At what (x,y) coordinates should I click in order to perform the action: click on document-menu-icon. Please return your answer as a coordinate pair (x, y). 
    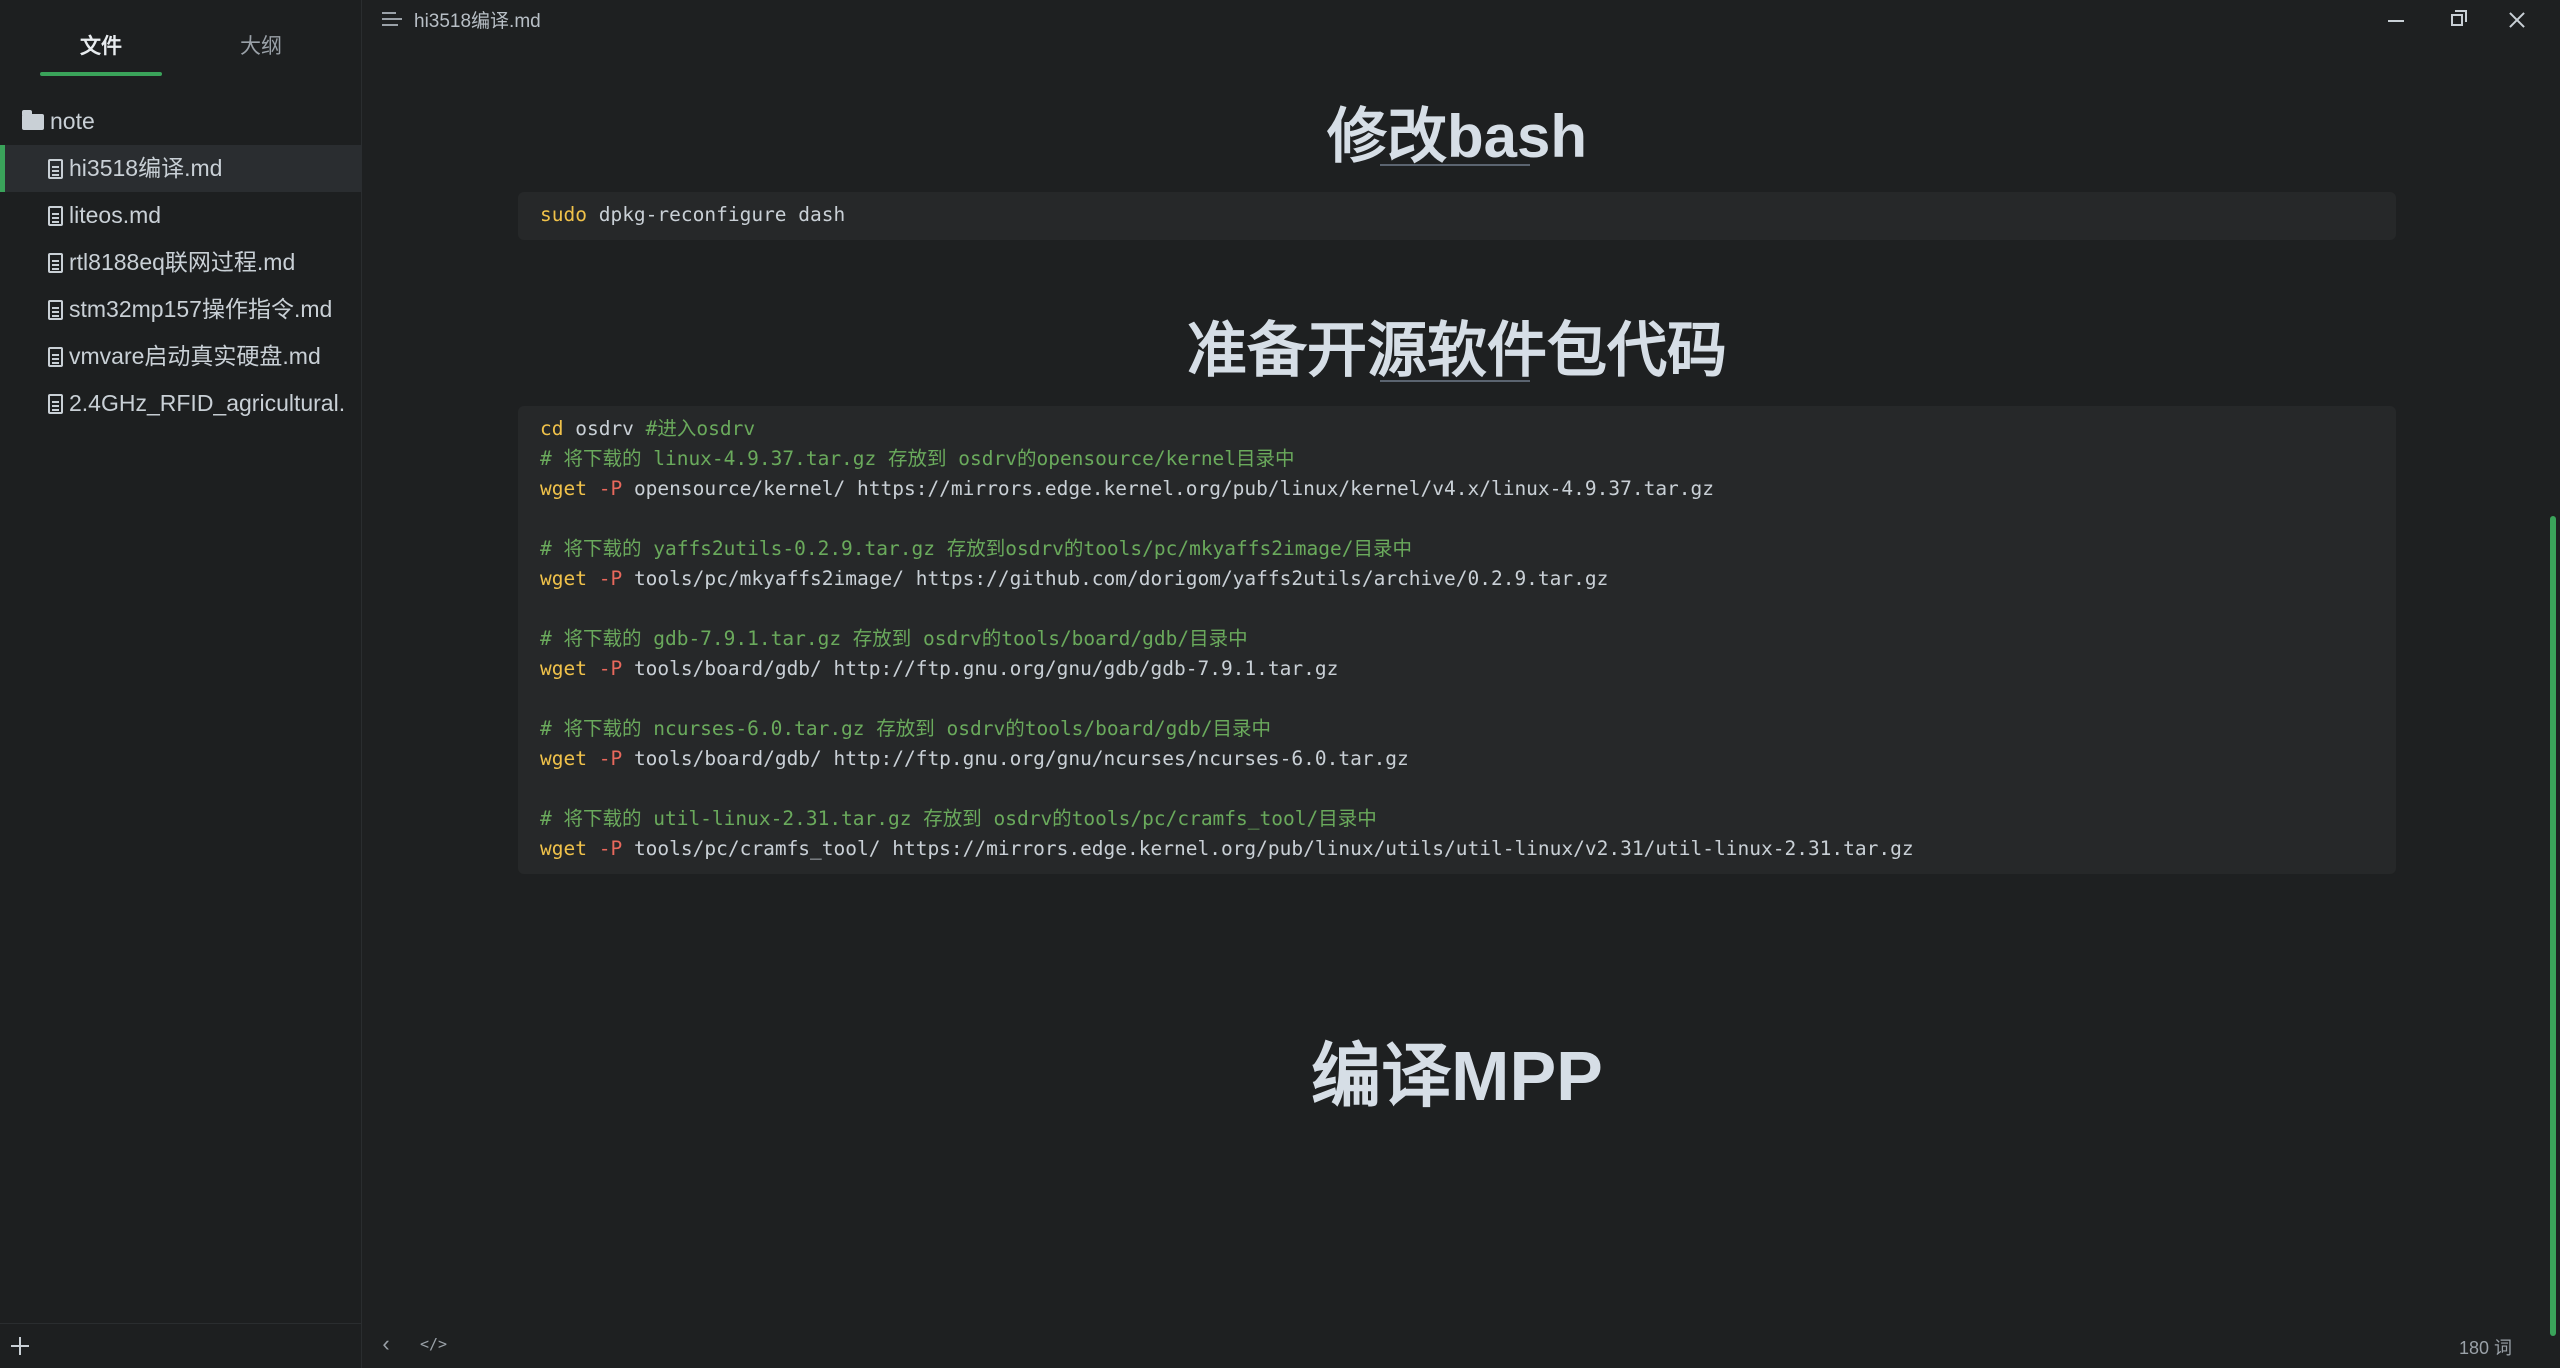
    Looking at the image, I should click on (392, 19).